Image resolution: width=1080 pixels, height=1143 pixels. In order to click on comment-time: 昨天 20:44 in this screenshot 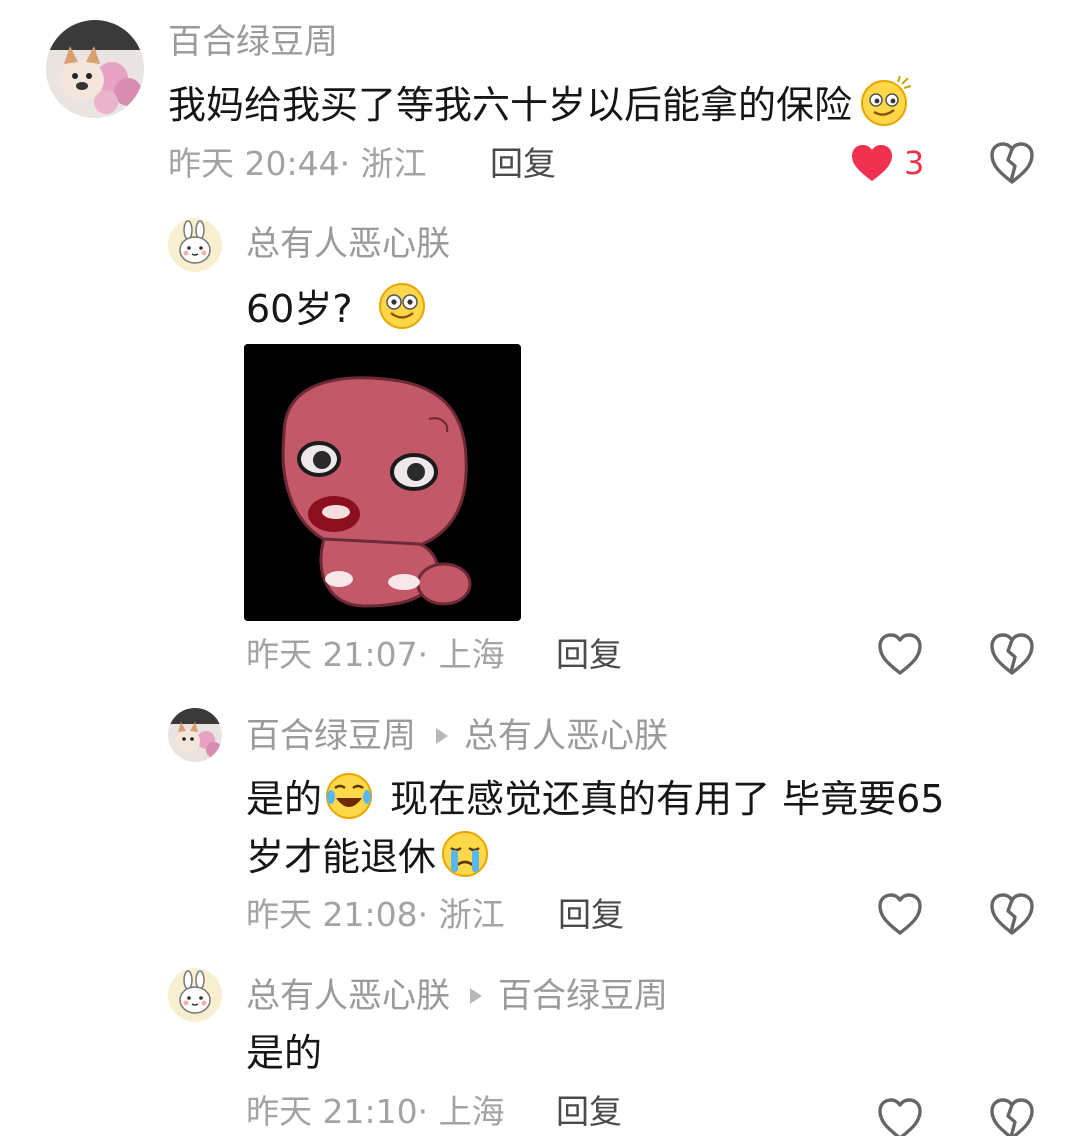, I will do `click(254, 163)`.